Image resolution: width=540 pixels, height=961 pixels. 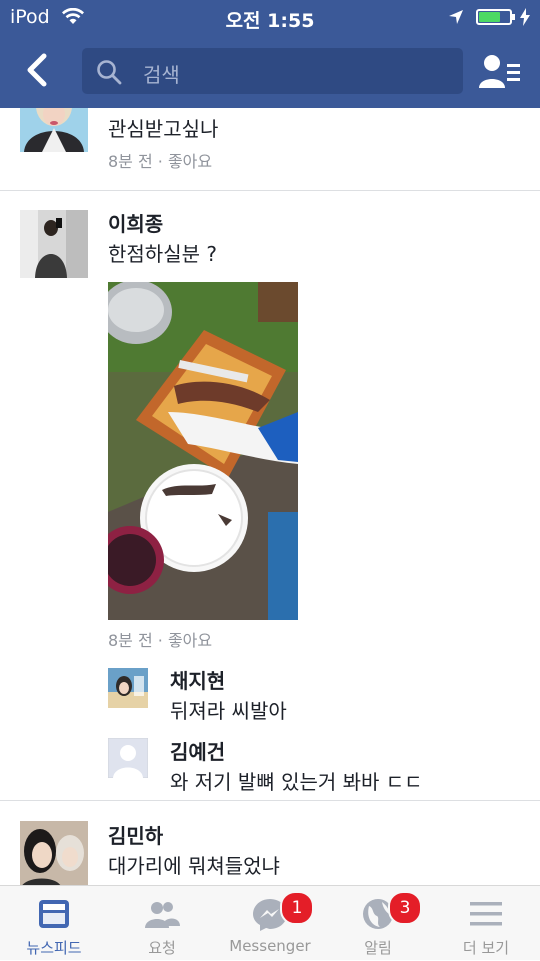 What do you see at coordinates (197, 679) in the screenshot?
I see `reply-name: 채지현` at bounding box center [197, 679].